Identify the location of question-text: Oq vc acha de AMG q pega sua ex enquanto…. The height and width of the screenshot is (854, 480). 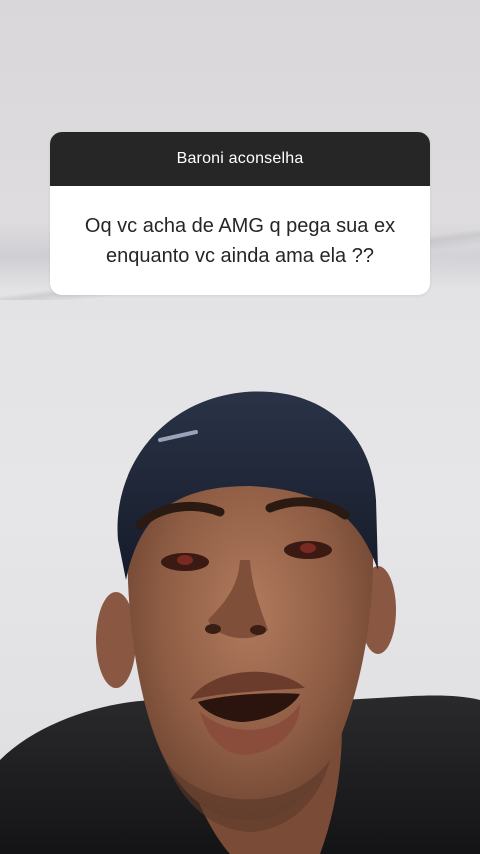
(240, 240).